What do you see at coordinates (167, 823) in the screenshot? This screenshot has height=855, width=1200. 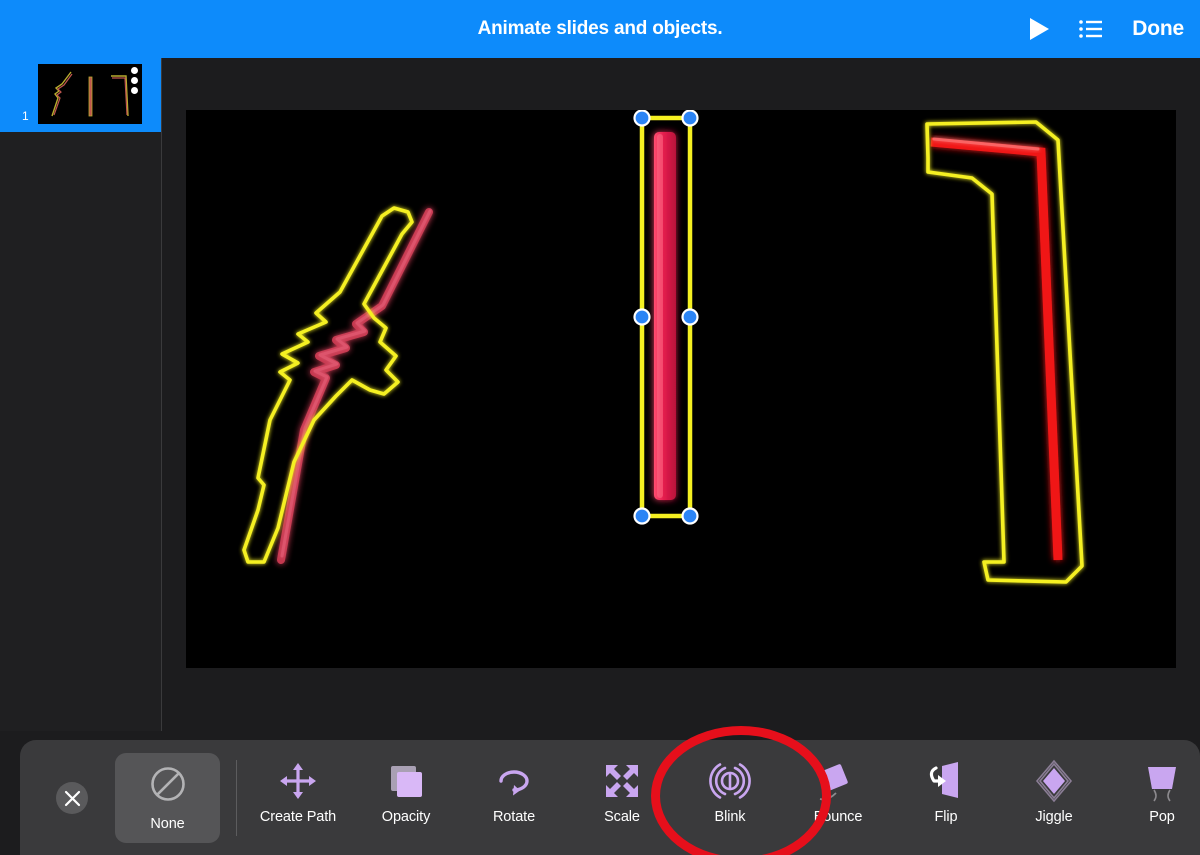 I see `effect-none-label: None` at bounding box center [167, 823].